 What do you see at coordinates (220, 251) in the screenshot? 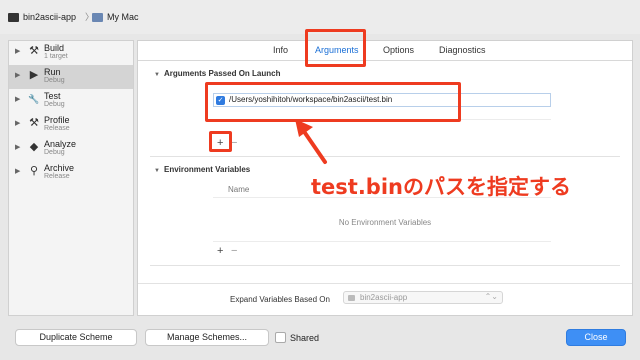
I see `add-env-button: +` at bounding box center [220, 251].